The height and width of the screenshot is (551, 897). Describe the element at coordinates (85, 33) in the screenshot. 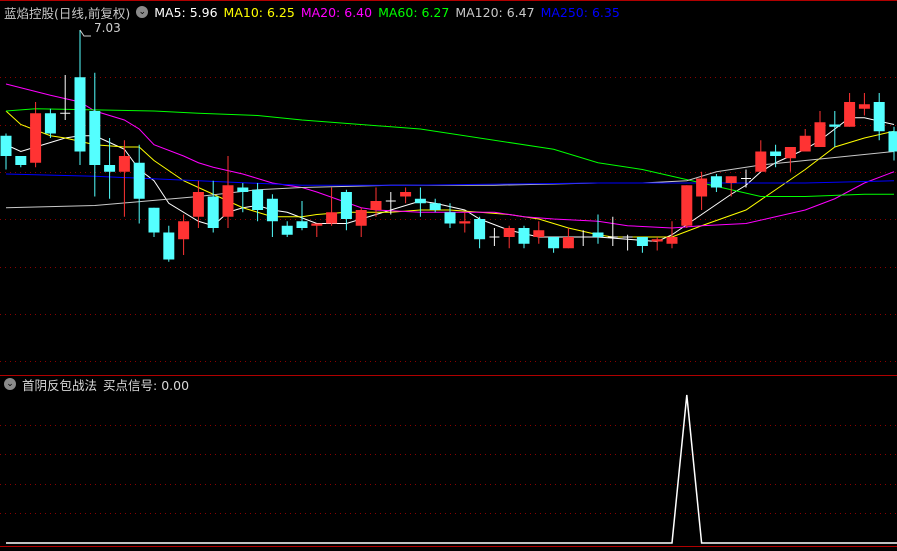

I see `high-marker-arrow` at that location.